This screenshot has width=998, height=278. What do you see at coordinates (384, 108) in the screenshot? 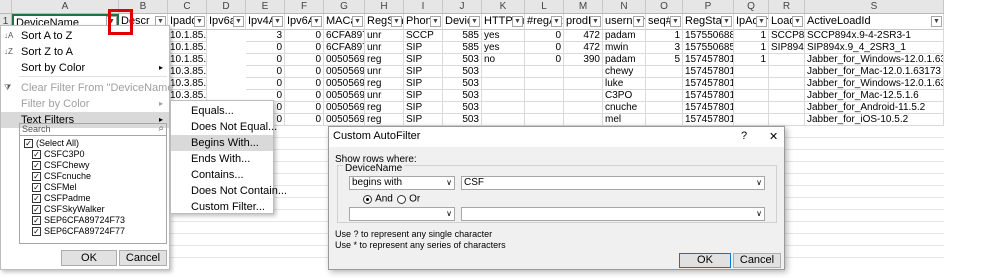
I see `cell-h8: reg` at bounding box center [384, 108].